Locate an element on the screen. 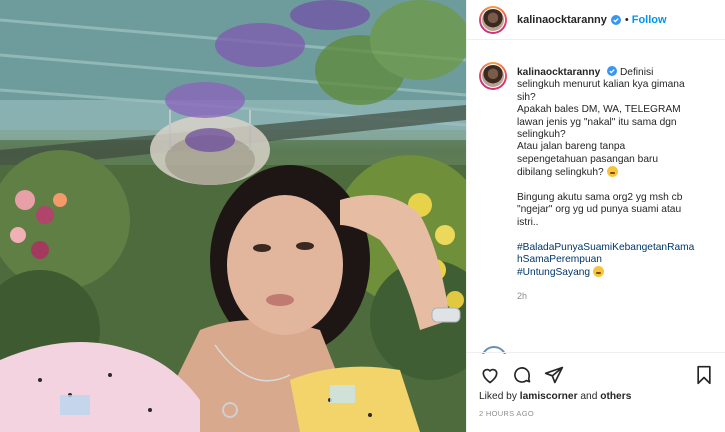 This screenshot has height=432, width=725. caption-line: istri.. is located at coordinates (528, 222).